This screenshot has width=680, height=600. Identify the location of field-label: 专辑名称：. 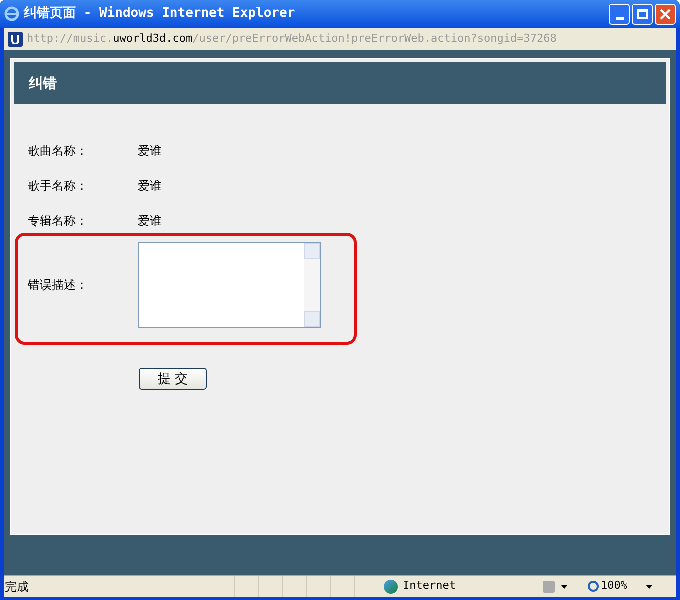
(58, 221).